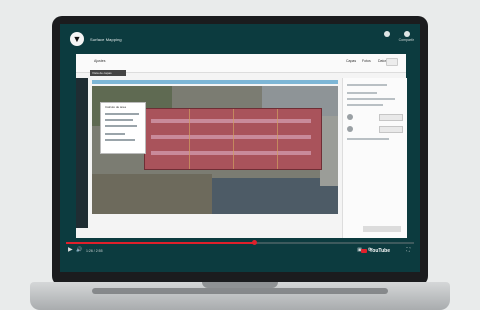 Image resolution: width=480 pixels, height=310 pixels. What do you see at coordinates (160, 243) in the screenshot?
I see `progress-fill` at bounding box center [160, 243].